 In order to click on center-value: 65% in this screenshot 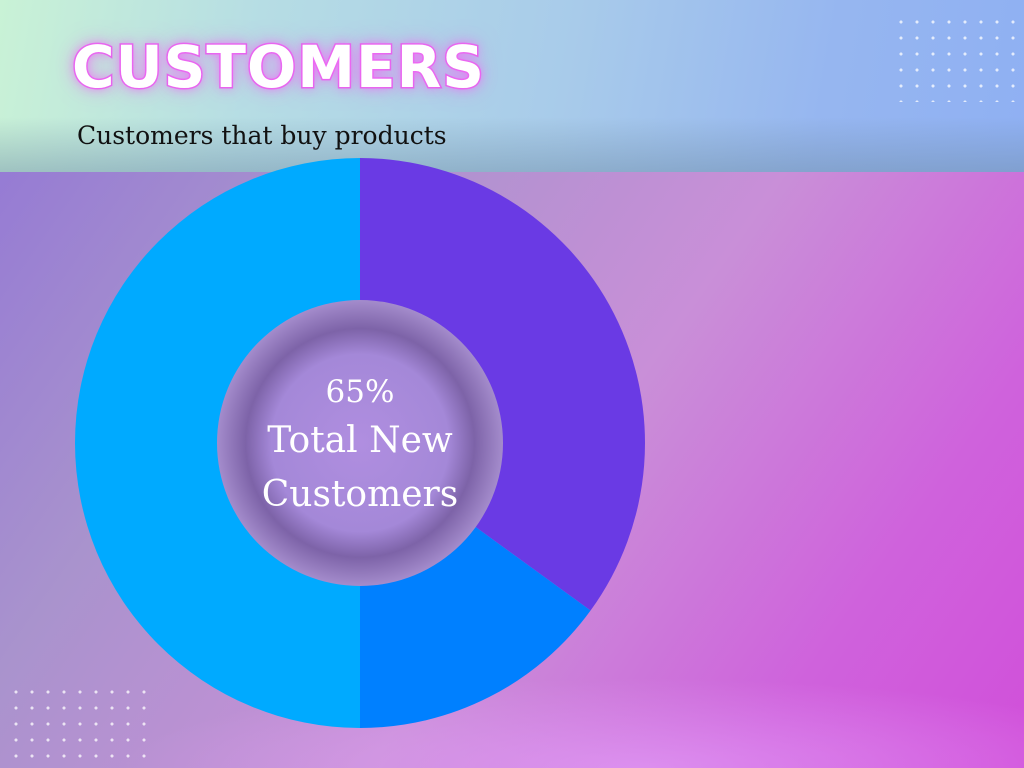, I will do `click(360, 392)`.